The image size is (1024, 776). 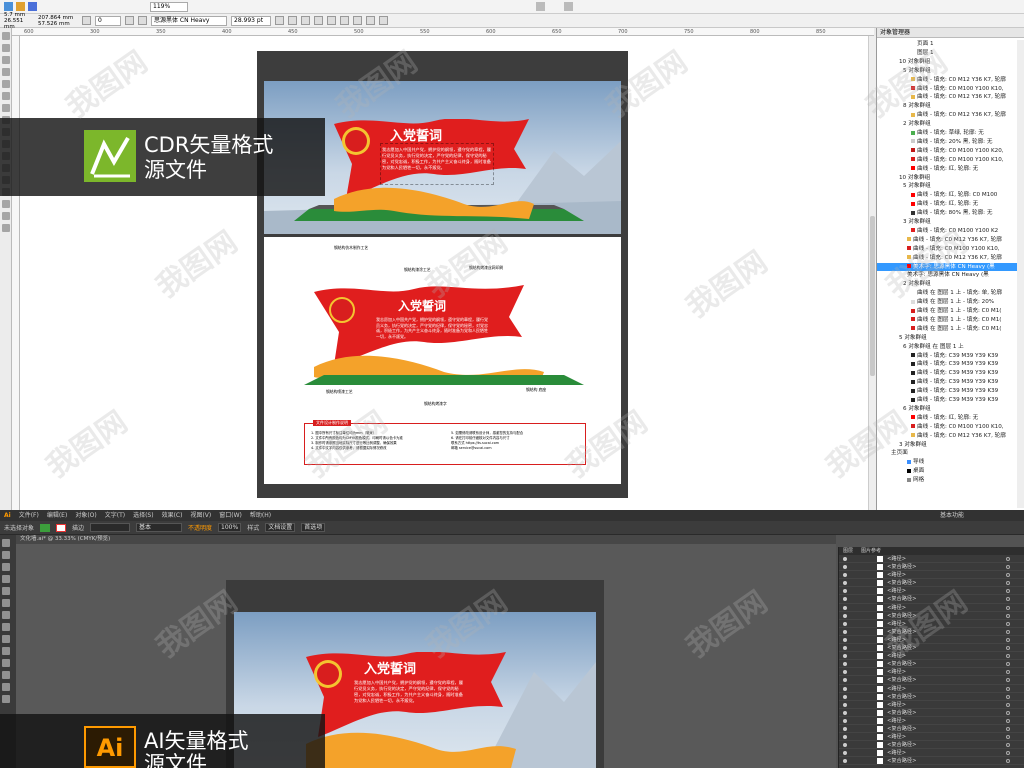 I want to click on menu-edit: 编辑(E), so click(x=57, y=515).